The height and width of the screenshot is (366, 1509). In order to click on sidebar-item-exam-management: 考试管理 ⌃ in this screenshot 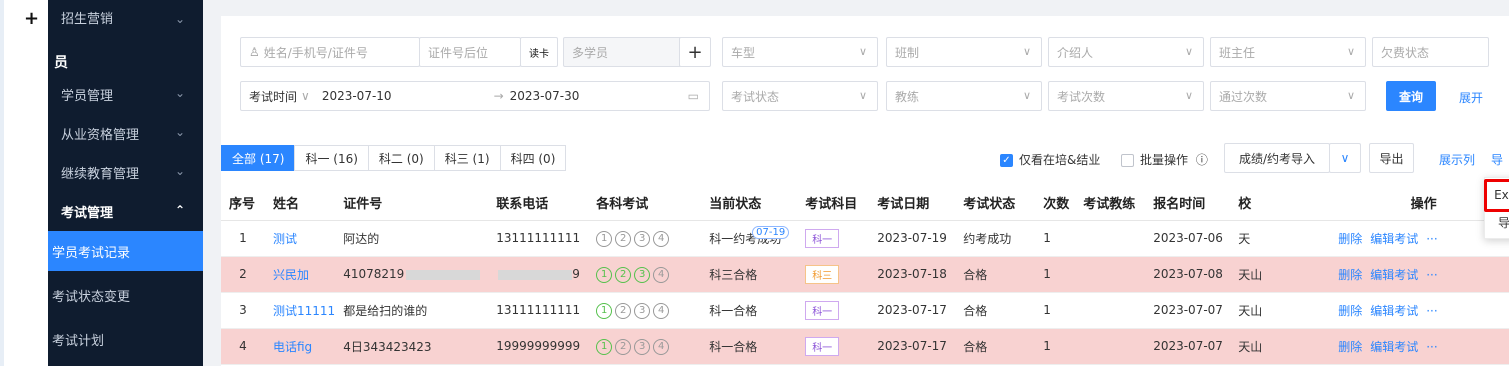, I will do `click(125, 211)`.